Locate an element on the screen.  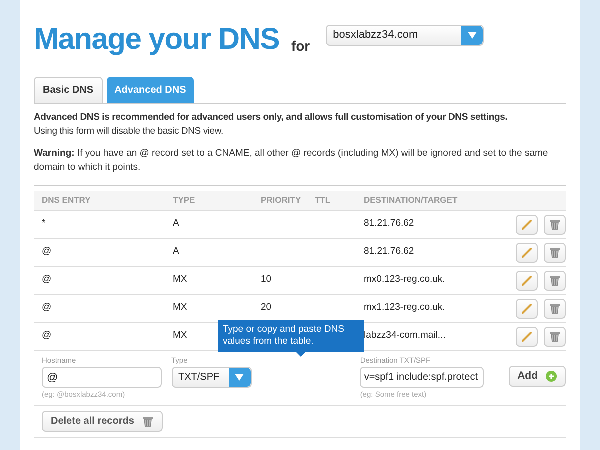
column-header: TYPE is located at coordinates (184, 200).